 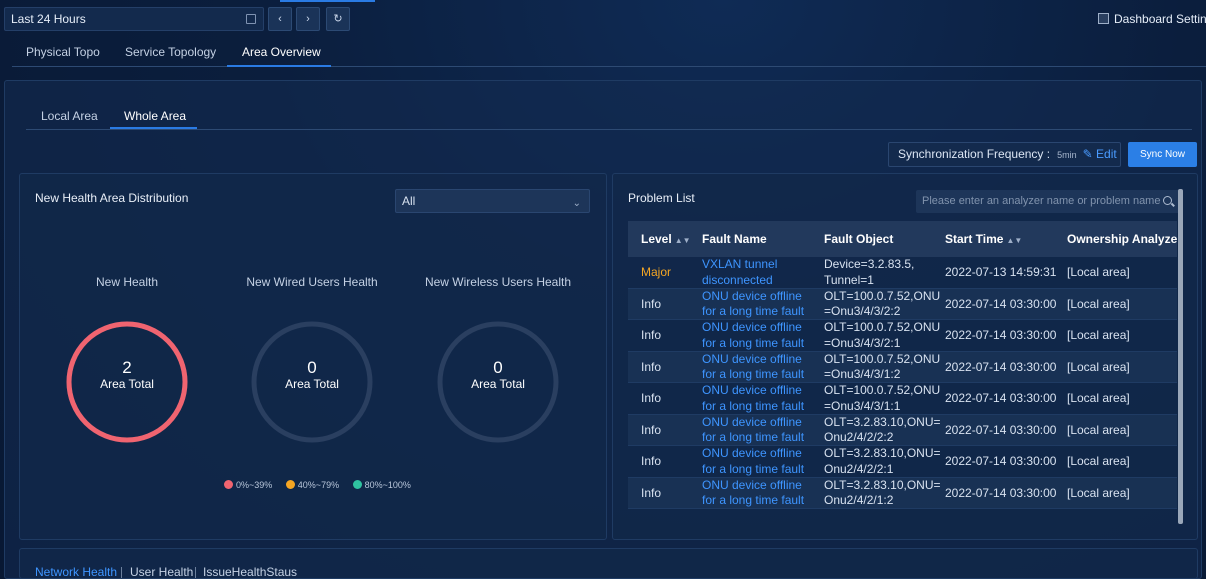 I want to click on gauge-title-new-health: New Health, so click(x=127, y=282).